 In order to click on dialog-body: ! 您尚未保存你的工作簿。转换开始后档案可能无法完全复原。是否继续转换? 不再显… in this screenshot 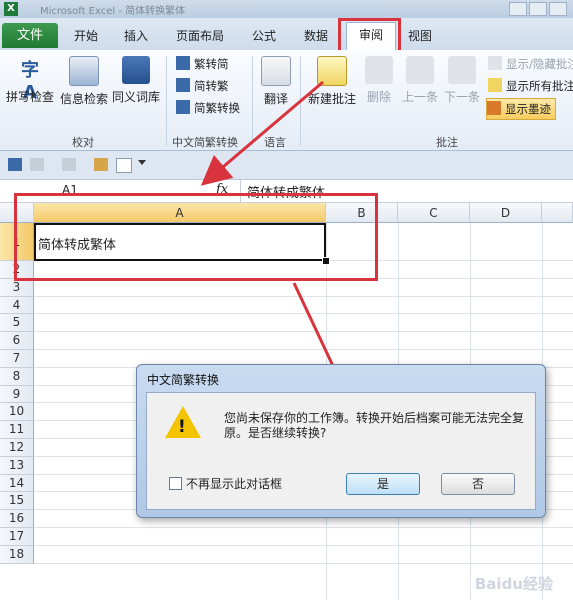, I will do `click(341, 451)`.